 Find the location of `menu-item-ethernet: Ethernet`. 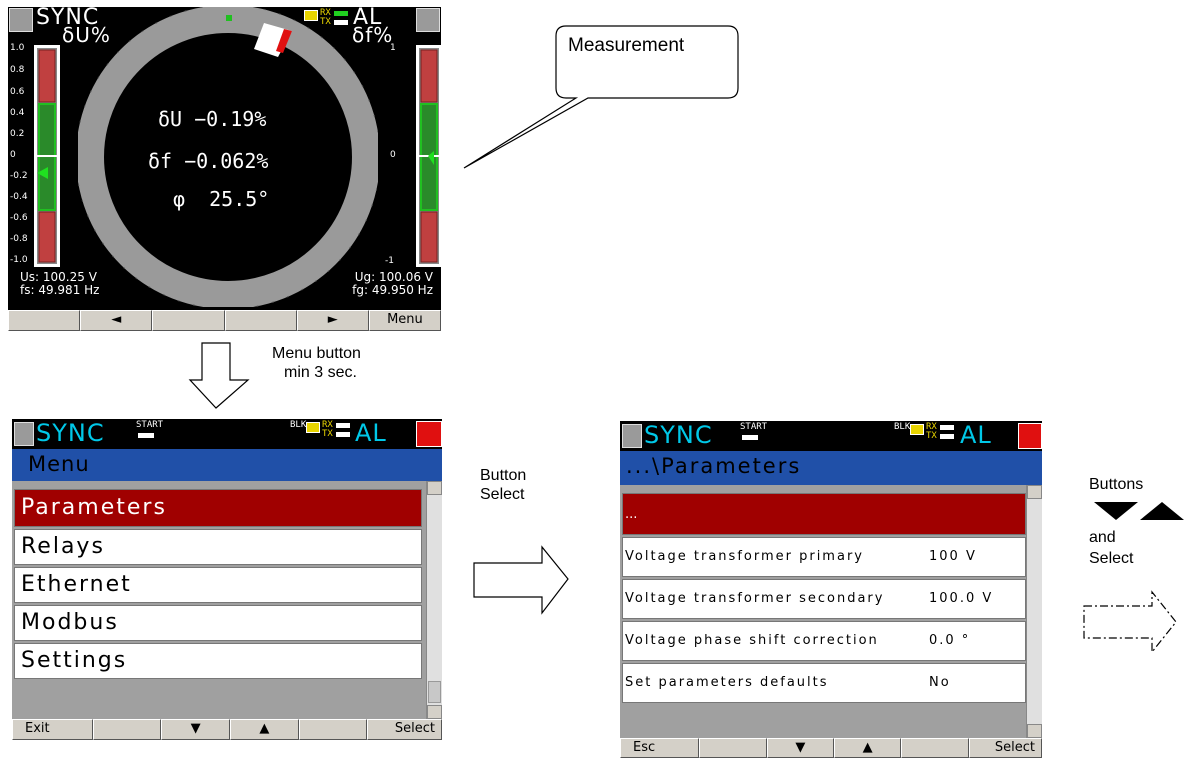

menu-item-ethernet: Ethernet is located at coordinates (218, 585).